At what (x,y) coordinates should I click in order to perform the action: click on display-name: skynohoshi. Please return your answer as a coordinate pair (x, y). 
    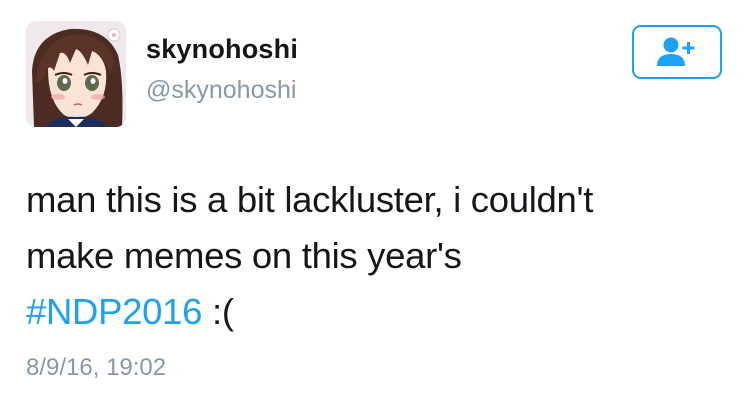
    Looking at the image, I should click on (222, 49).